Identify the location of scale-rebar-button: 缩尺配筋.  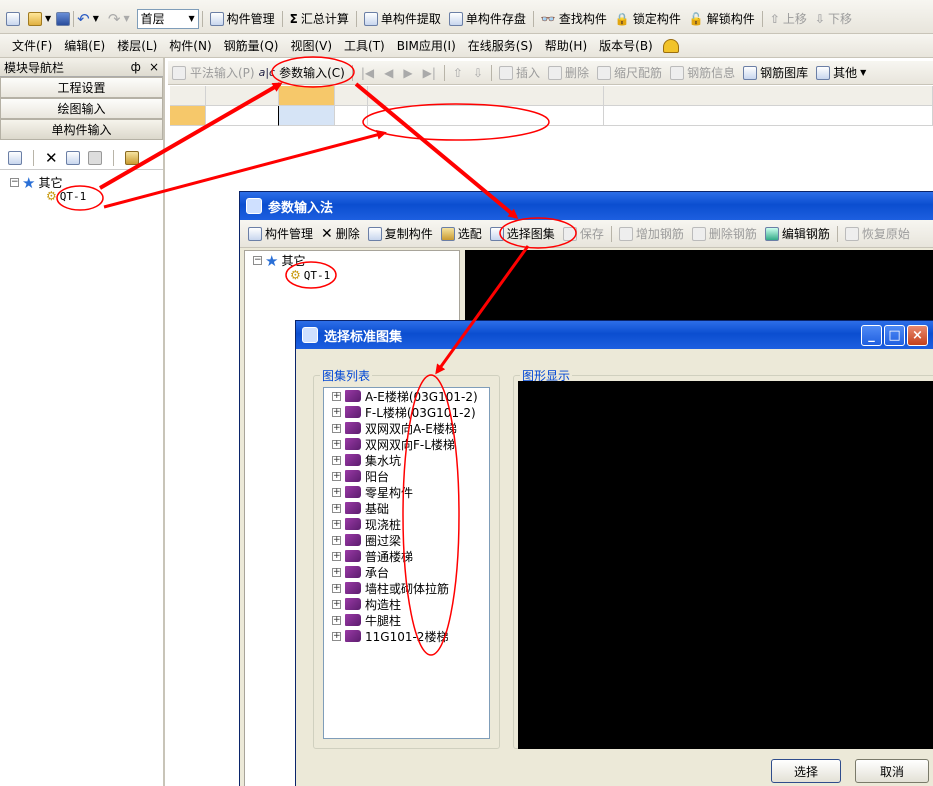
(629, 73).